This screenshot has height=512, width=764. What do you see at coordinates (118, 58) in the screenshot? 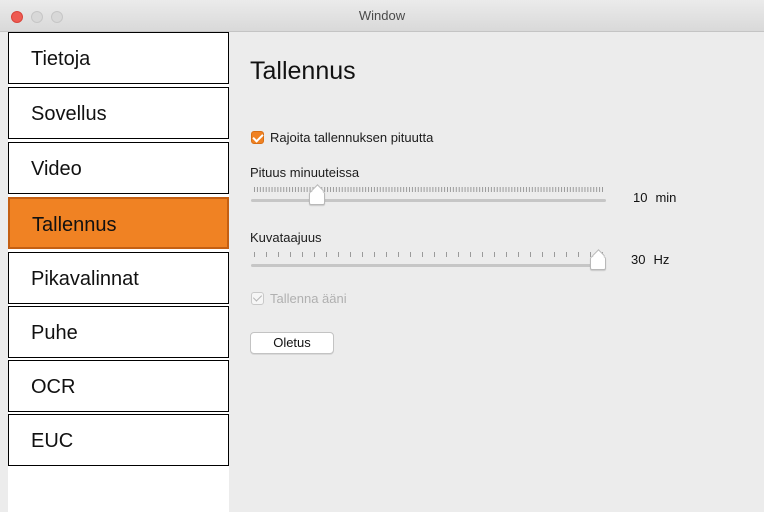
I see `sidebar-item-tietoja: Tietoja` at bounding box center [118, 58].